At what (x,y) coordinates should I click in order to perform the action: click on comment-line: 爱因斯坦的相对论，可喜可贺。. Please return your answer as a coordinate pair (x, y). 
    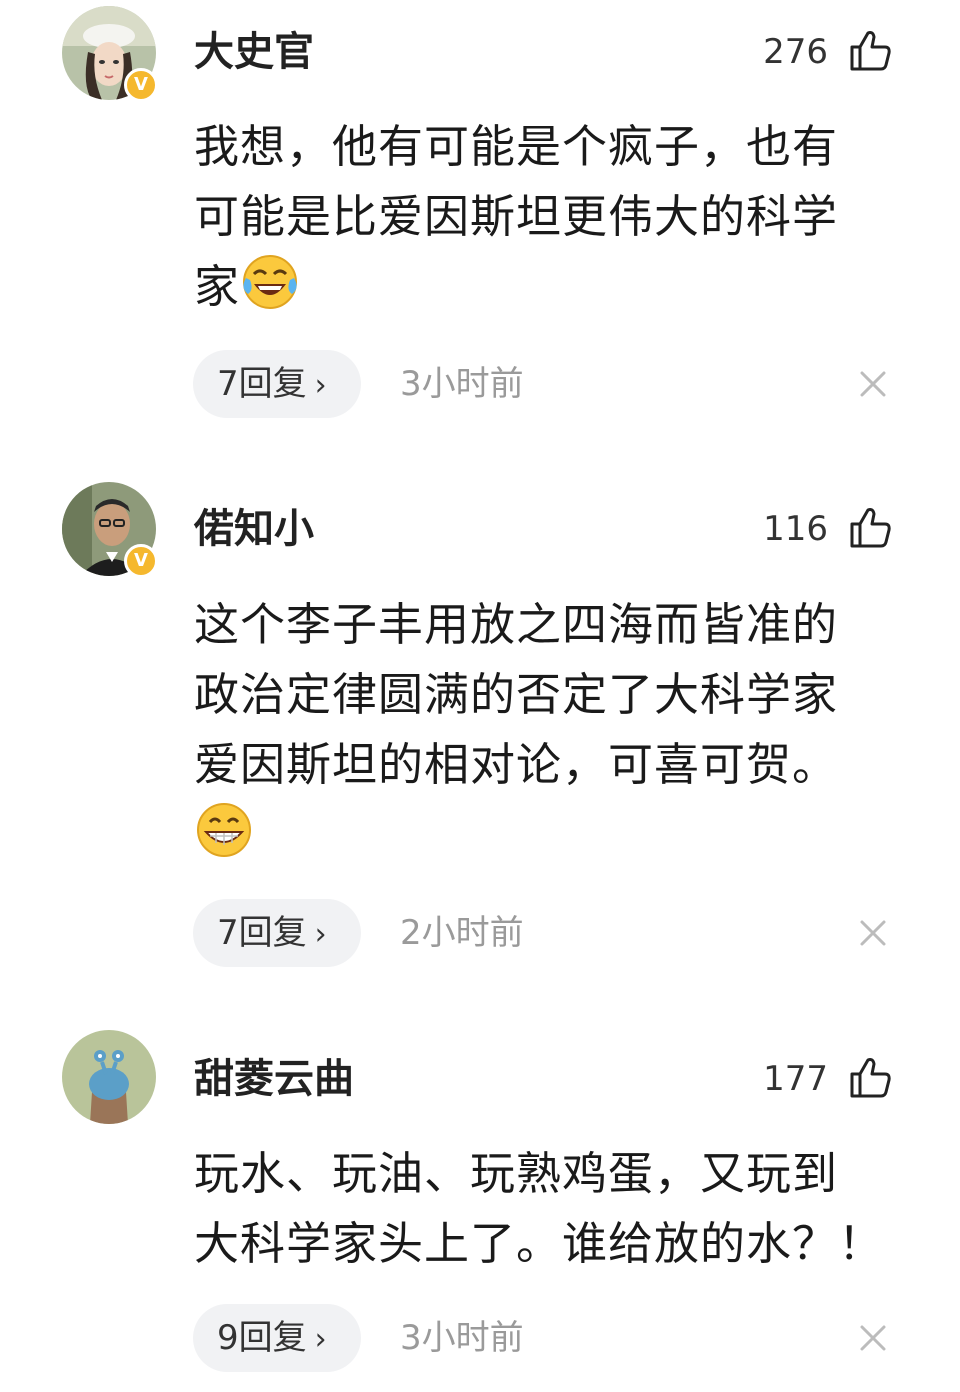
    Looking at the image, I should click on (516, 764).